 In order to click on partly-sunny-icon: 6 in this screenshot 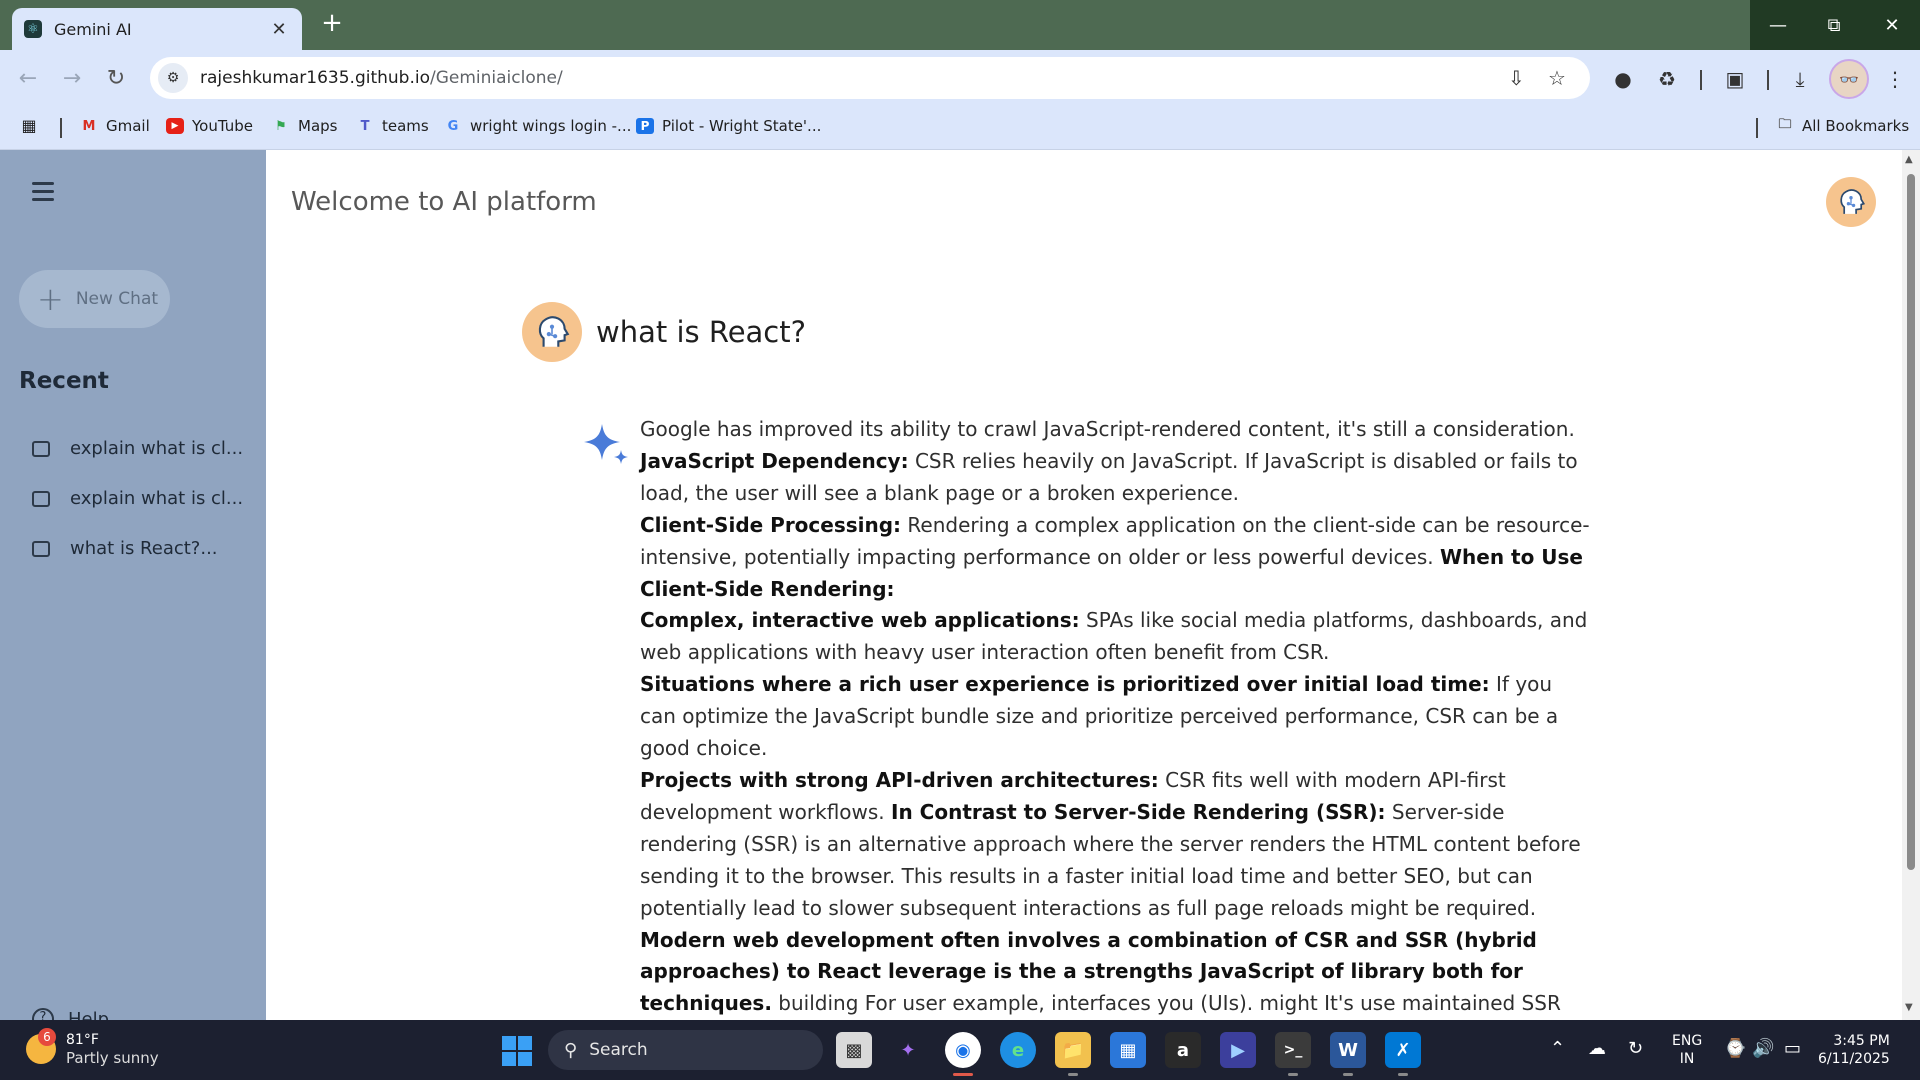, I will do `click(41, 1046)`.